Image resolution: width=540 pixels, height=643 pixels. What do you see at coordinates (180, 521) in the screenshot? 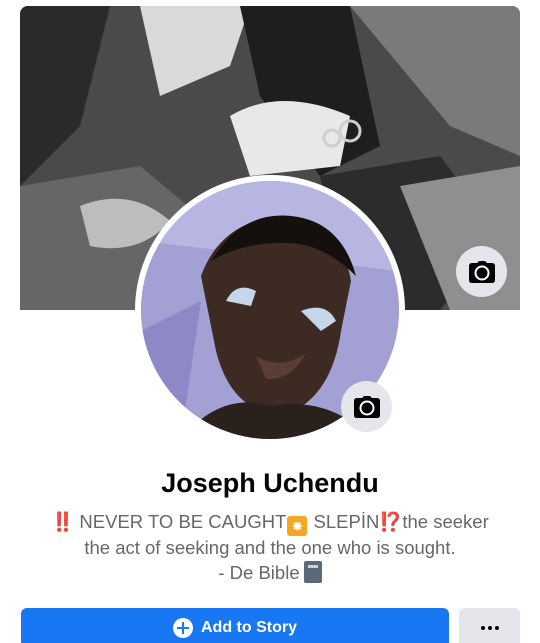
I see `bio-text: NEVER TO BE CAUGHT` at bounding box center [180, 521].